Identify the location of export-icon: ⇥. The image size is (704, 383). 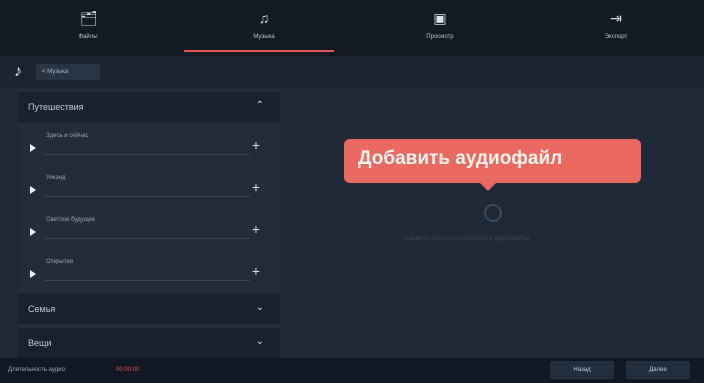
(616, 18).